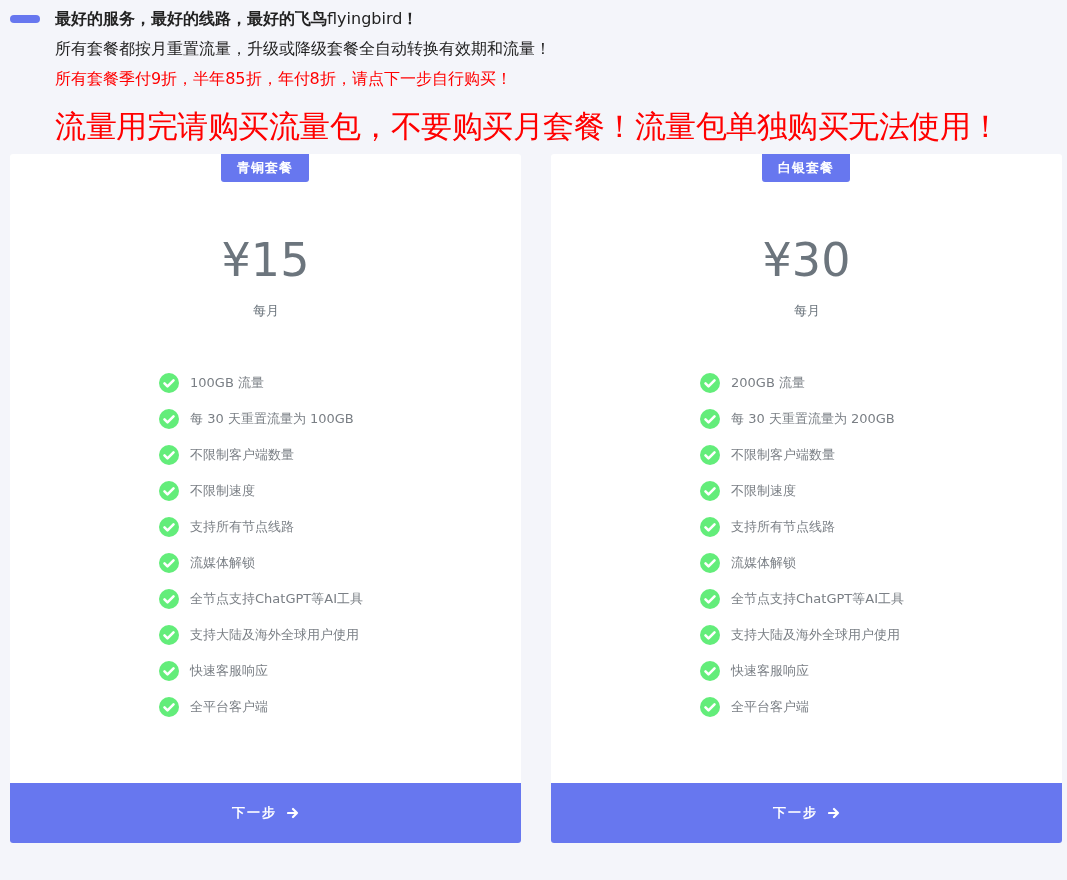  What do you see at coordinates (813, 419) in the screenshot?
I see `feature-text: 每 30 天重置流量为 200GB` at bounding box center [813, 419].